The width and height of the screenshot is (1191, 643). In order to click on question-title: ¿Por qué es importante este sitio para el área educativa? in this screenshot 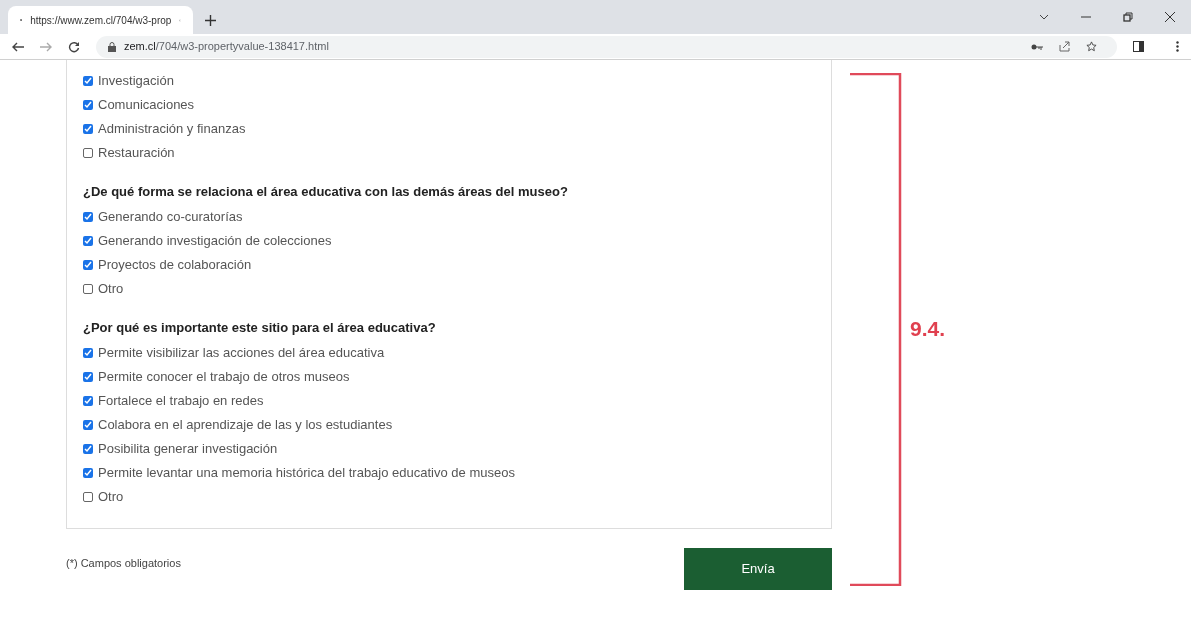, I will do `click(260, 328)`.